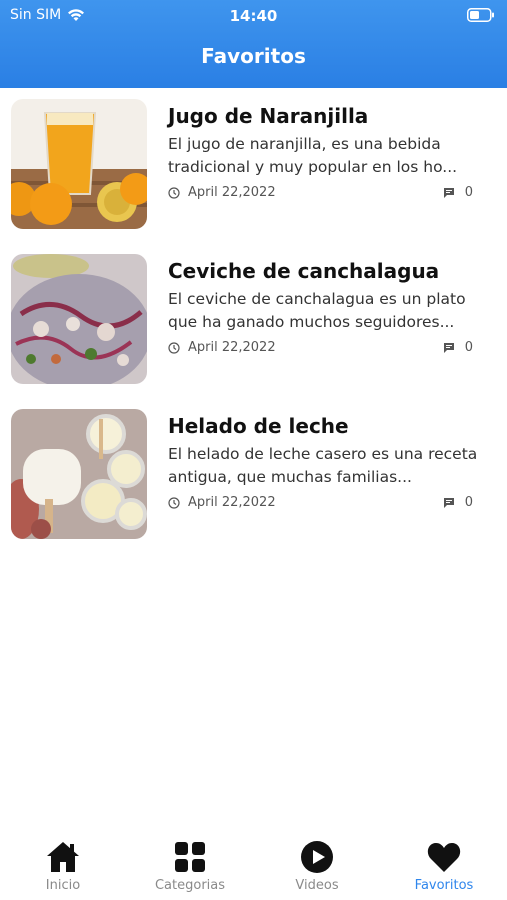  I want to click on tab-favoritos: Favoritos, so click(444, 866).